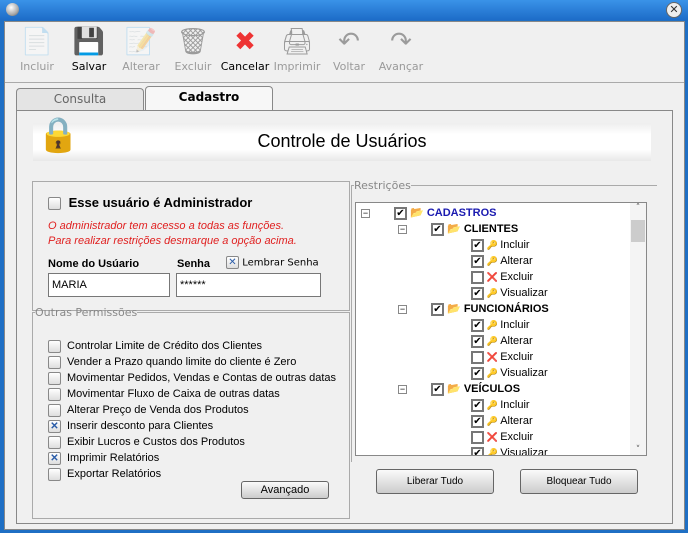  I want to click on block-all-button: Bloquear Tudo, so click(579, 481).